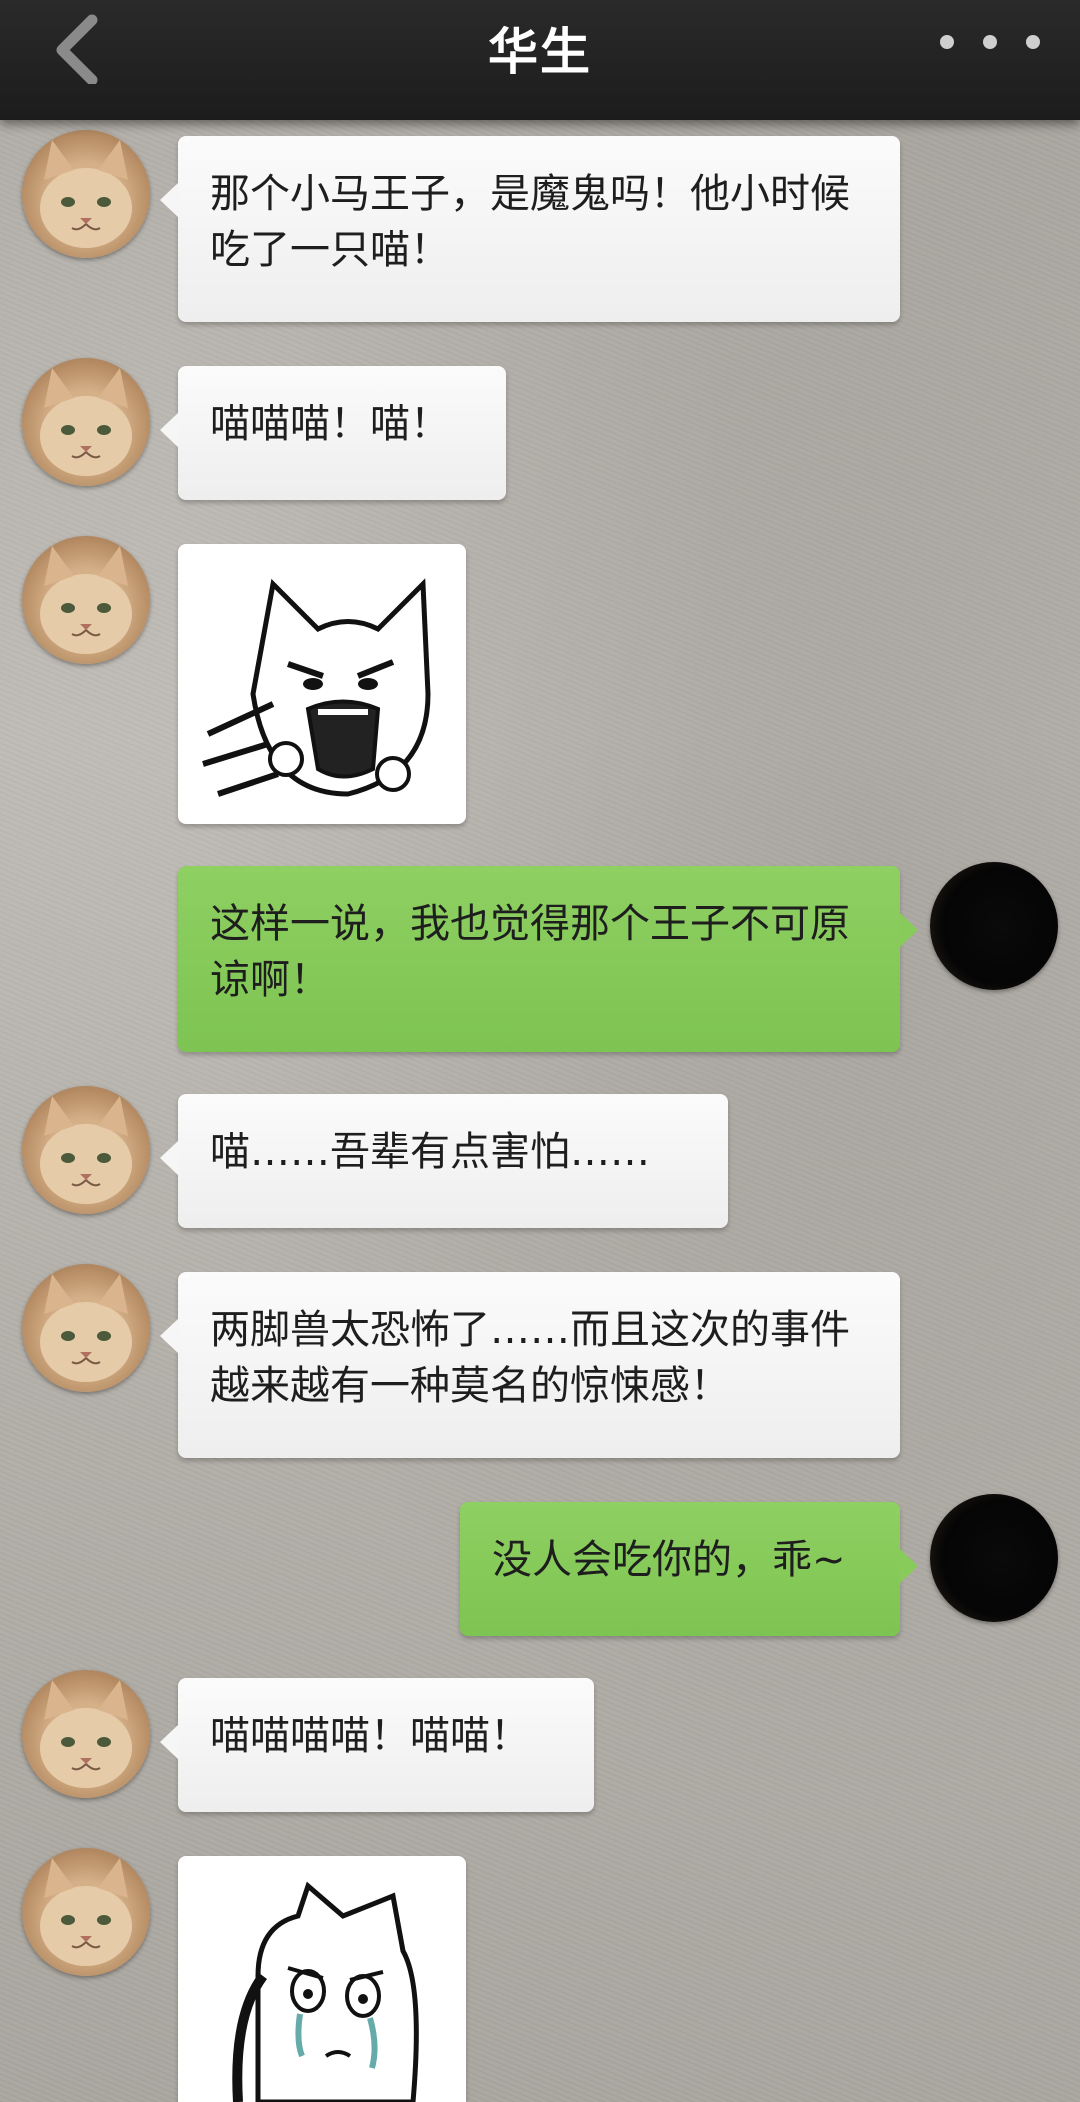 This screenshot has width=1080, height=2102. I want to click on screaming-cat-sticker-icon, so click(316, 687).